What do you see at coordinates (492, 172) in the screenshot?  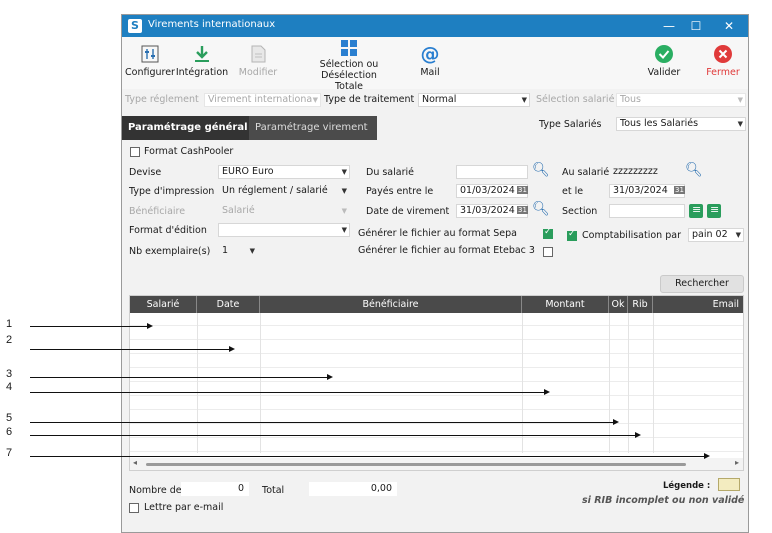 I see `du-salarie-input` at bounding box center [492, 172].